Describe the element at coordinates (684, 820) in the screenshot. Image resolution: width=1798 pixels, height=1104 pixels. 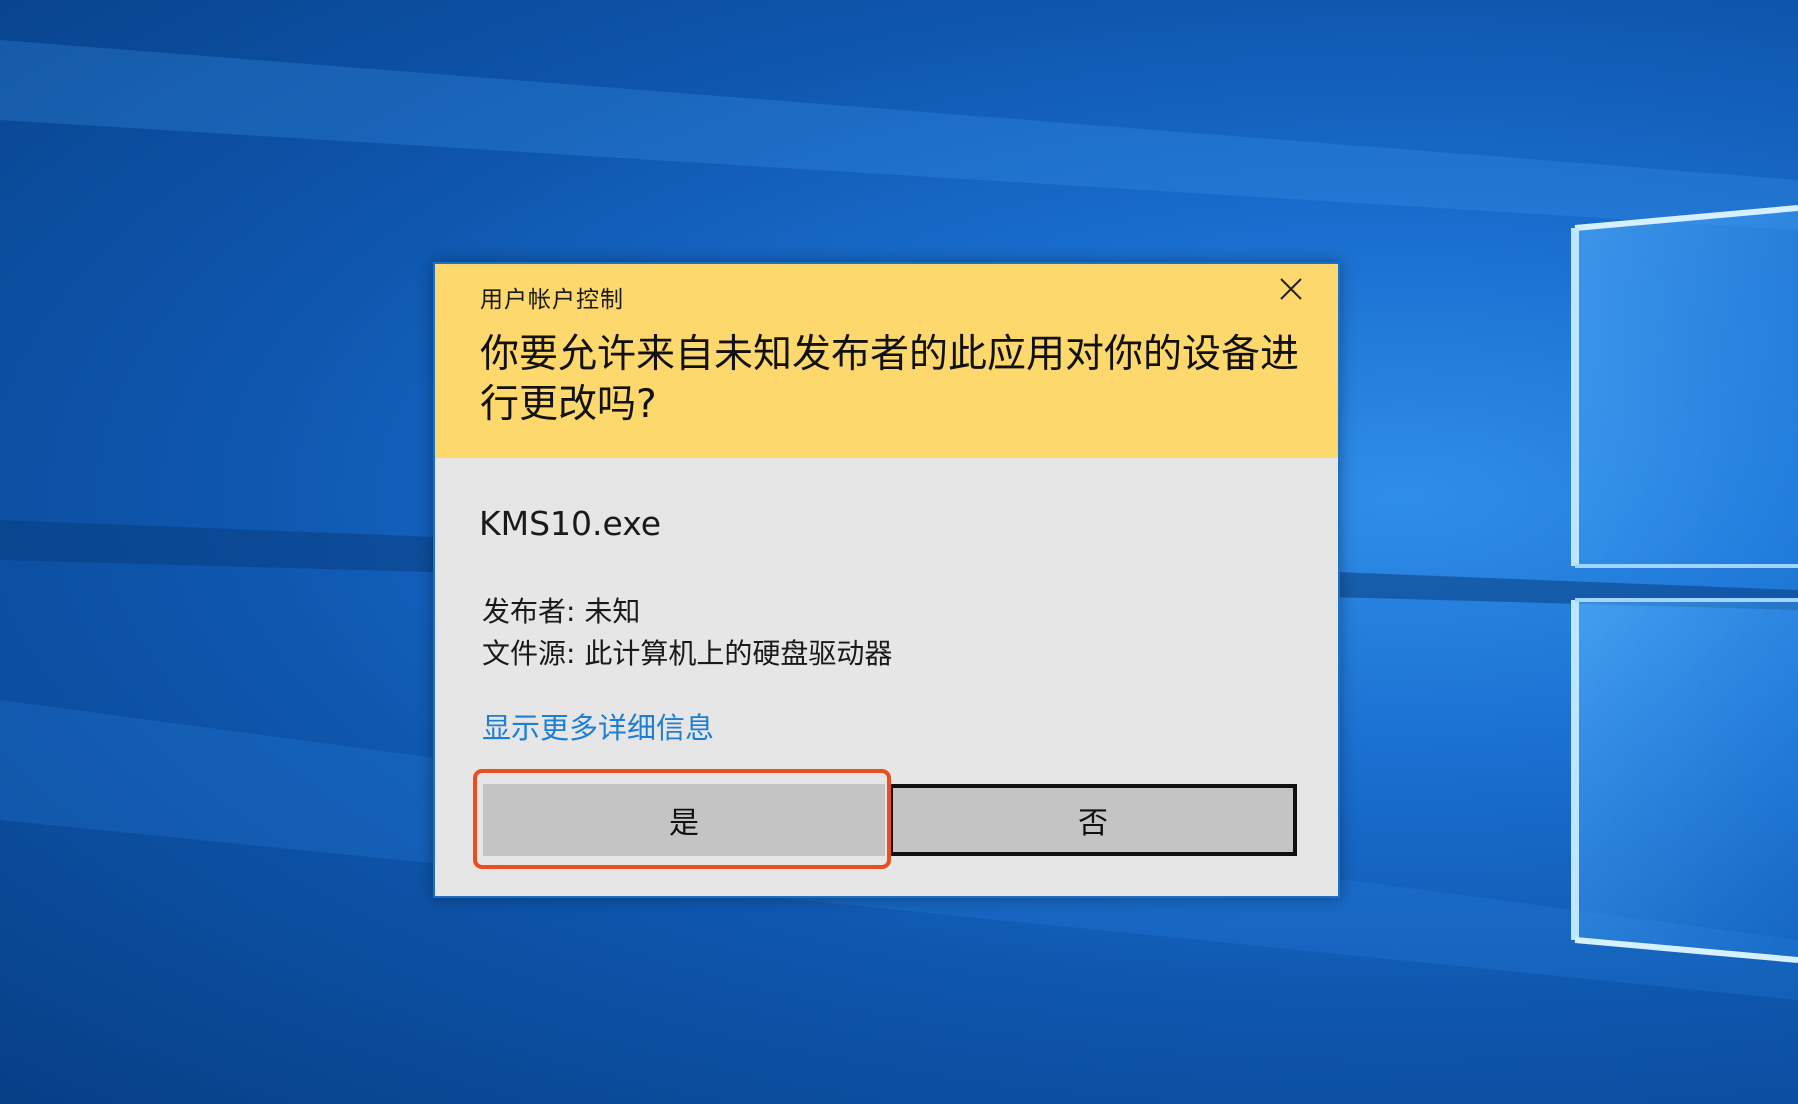
I see `yes-button: 是` at that location.